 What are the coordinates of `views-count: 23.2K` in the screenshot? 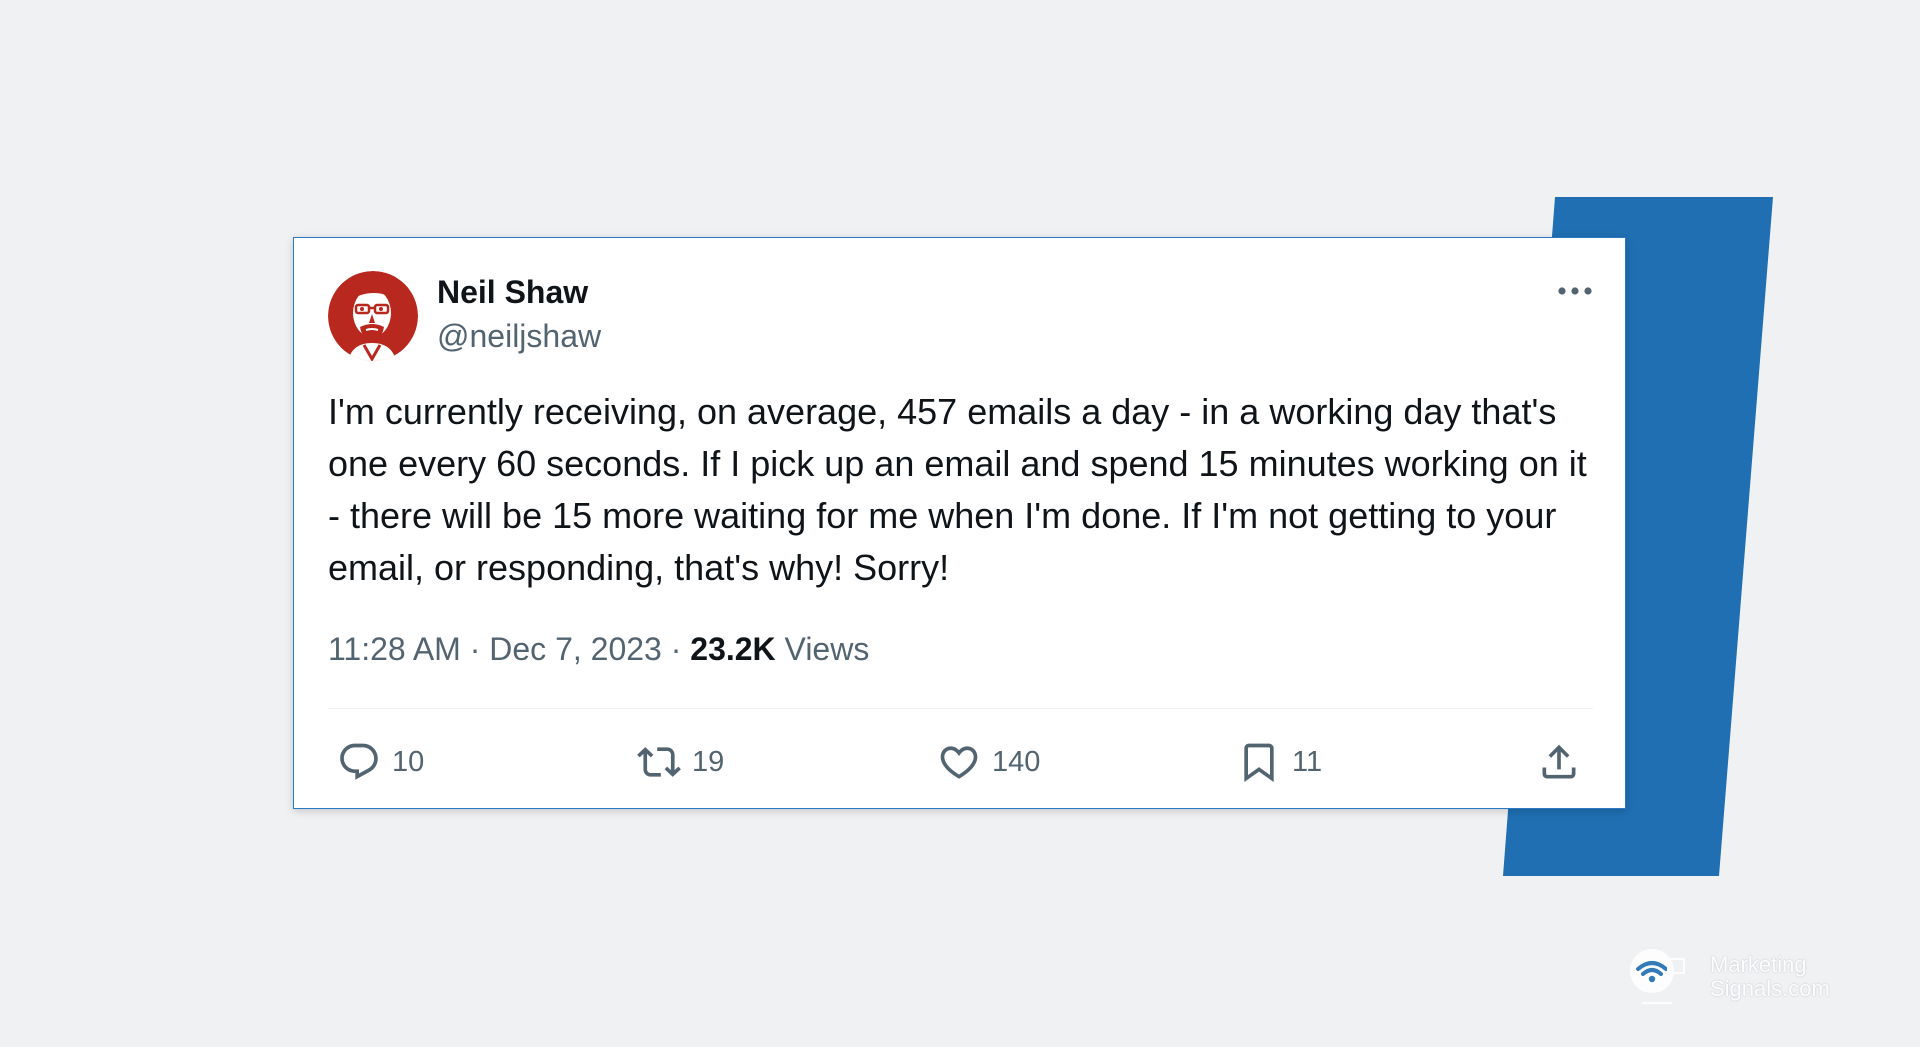 It's located at (733, 649).